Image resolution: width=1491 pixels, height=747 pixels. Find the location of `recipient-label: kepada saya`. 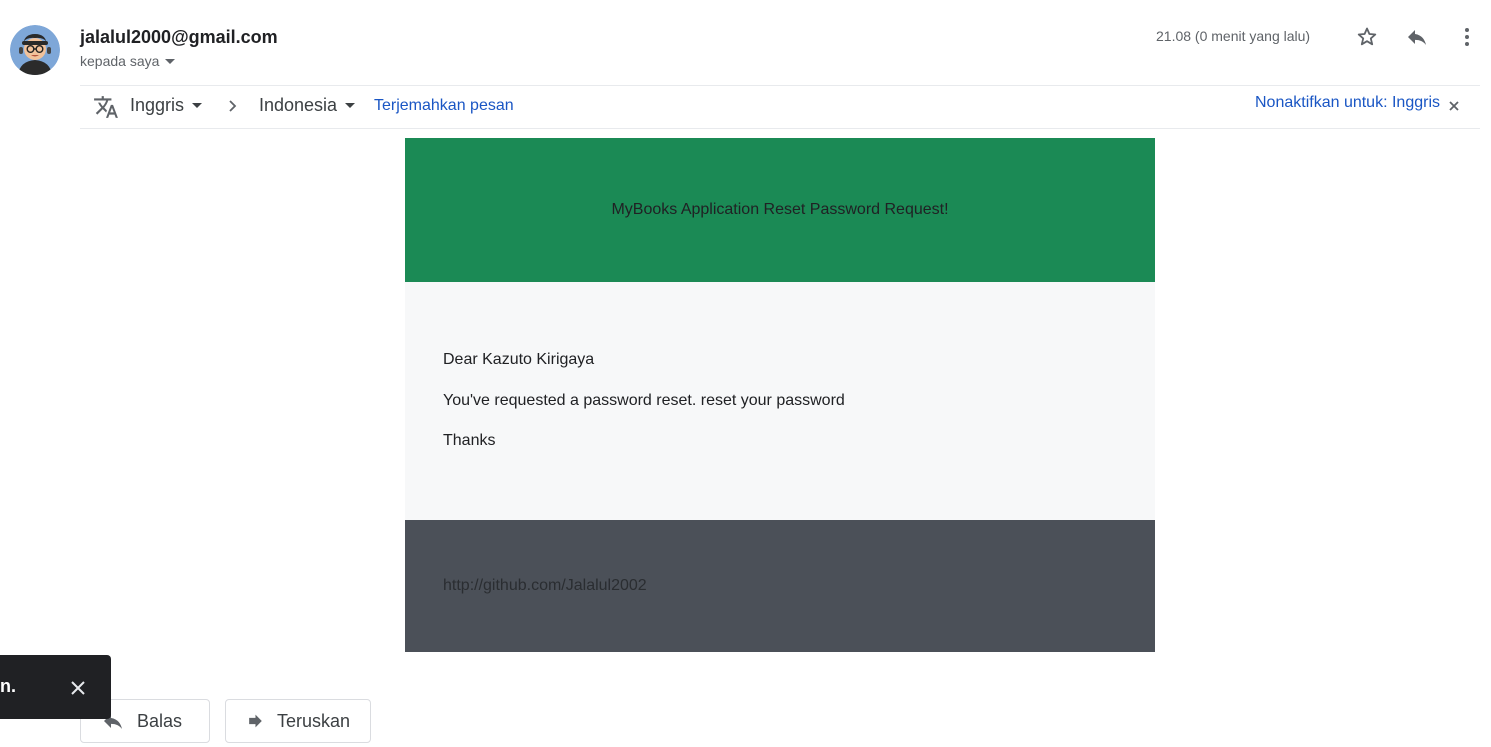

recipient-label: kepada saya is located at coordinates (120, 61).